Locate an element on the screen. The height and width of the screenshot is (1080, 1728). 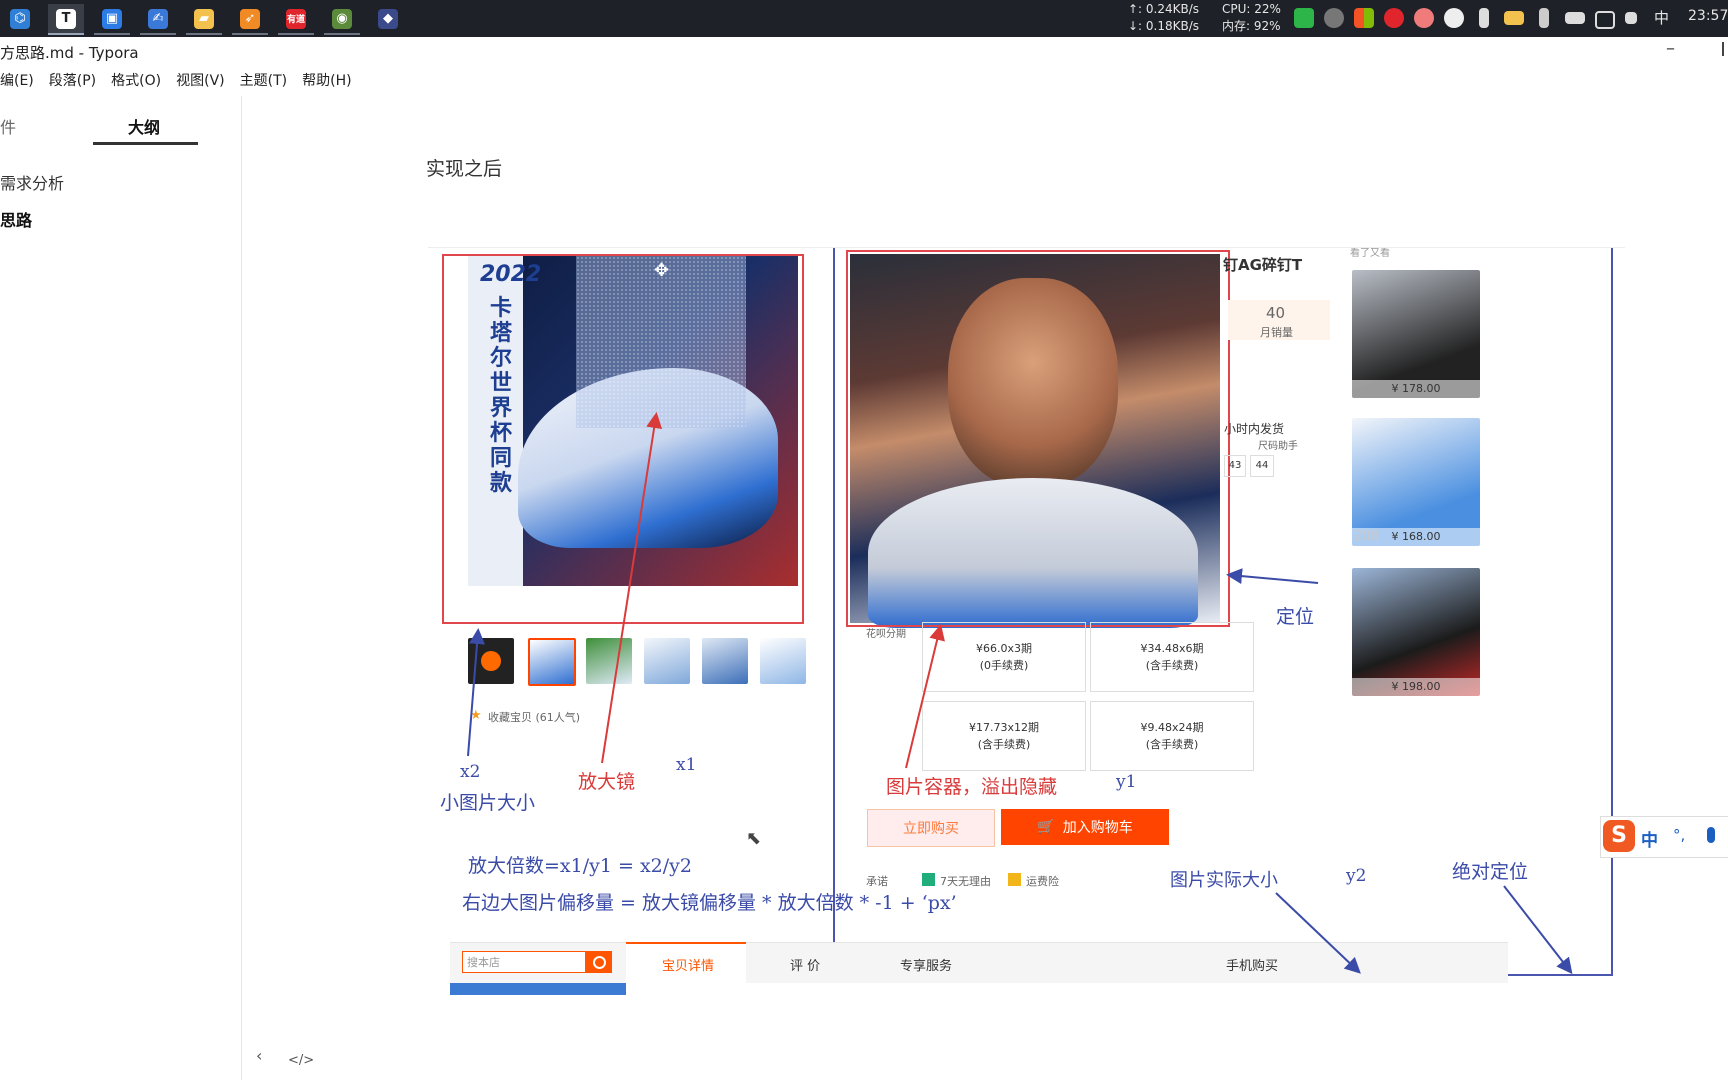
clock: 23:57 is located at coordinates (1708, 16).